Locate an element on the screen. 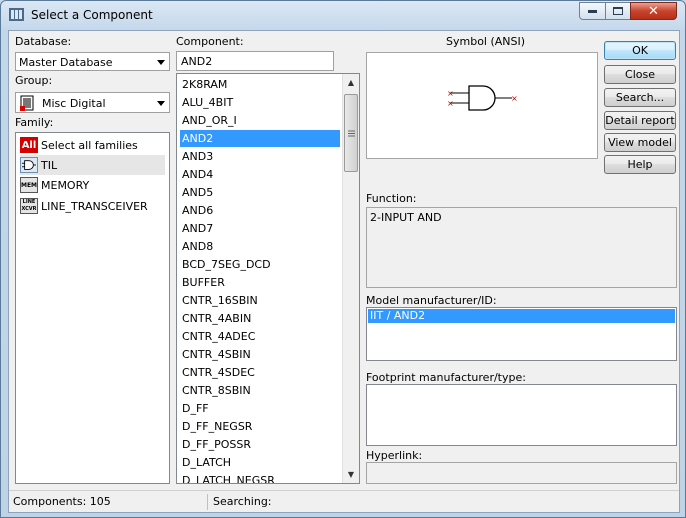 The height and width of the screenshot is (518, 686). searching-status: Searching: is located at coordinates (242, 501).